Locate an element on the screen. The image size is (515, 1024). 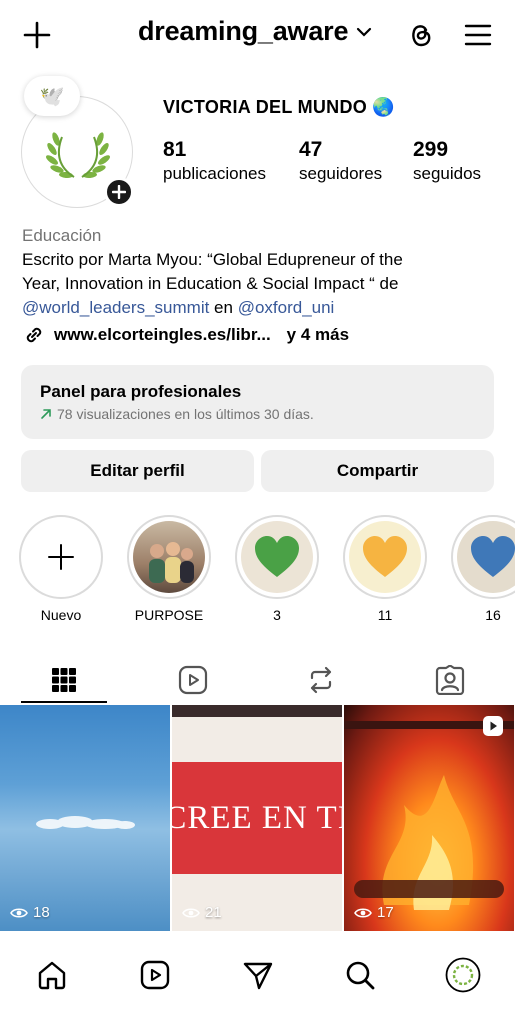
post-thumbnail-fire: 17 is located at coordinates (429, 818).